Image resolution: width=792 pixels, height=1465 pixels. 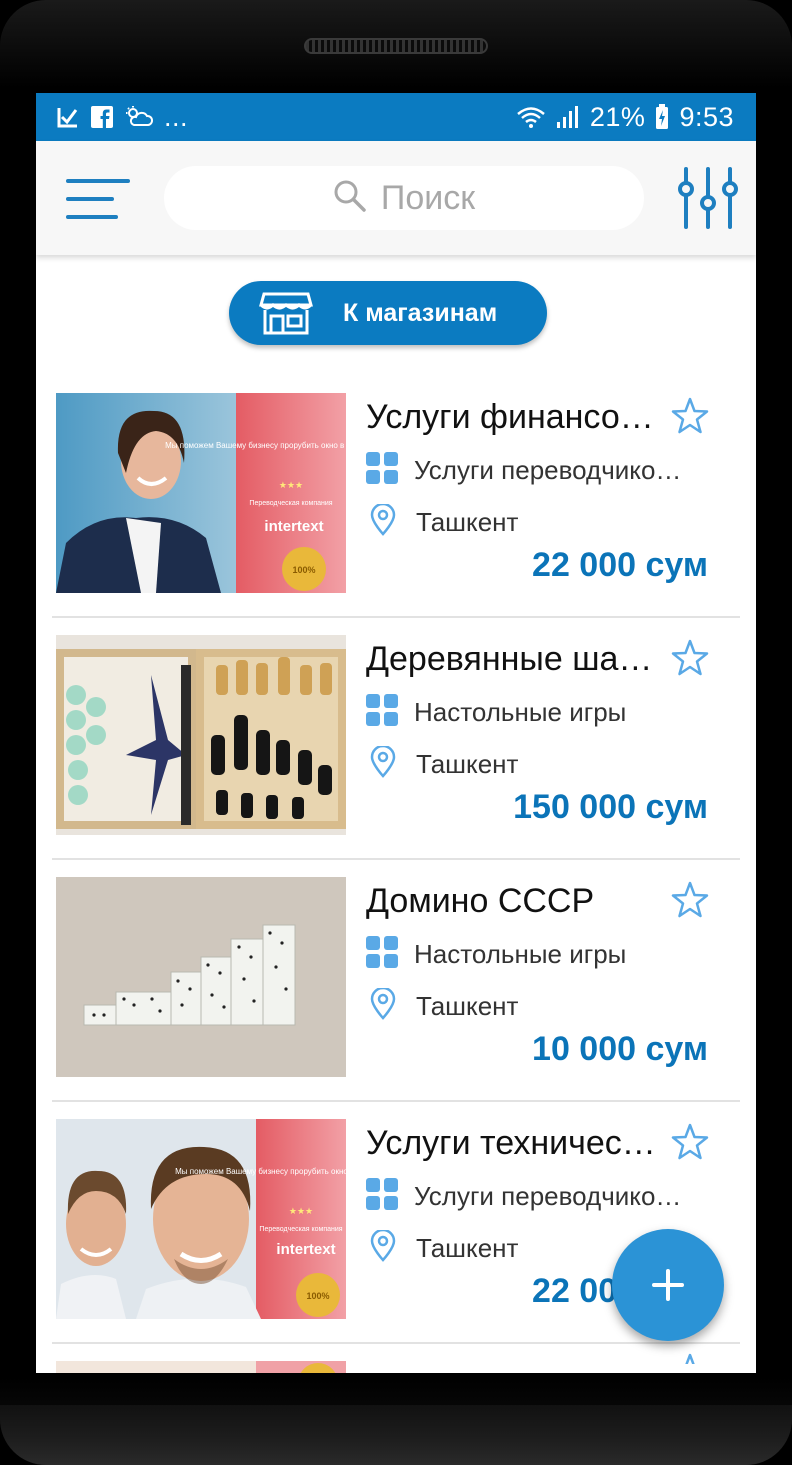 I want to click on signal-icon, so click(x=568, y=117).